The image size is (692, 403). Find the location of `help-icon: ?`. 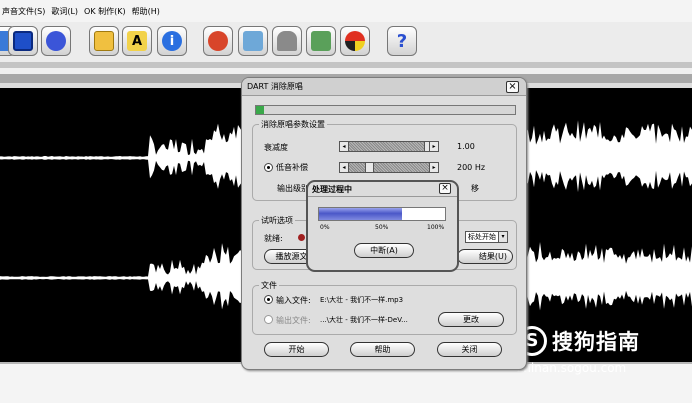

help-icon: ? is located at coordinates (402, 41).